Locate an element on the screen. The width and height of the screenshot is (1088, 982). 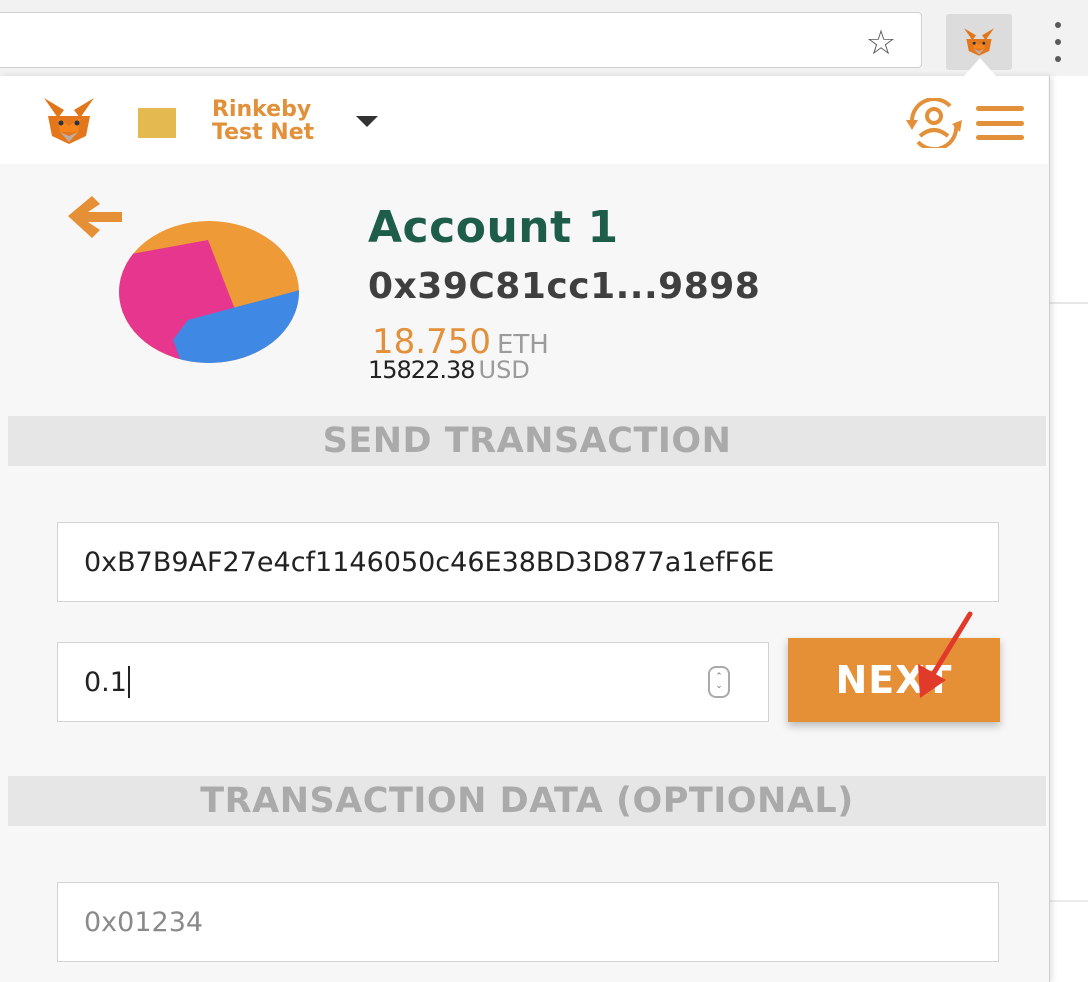
account-switch-icon is located at coordinates (934, 123).